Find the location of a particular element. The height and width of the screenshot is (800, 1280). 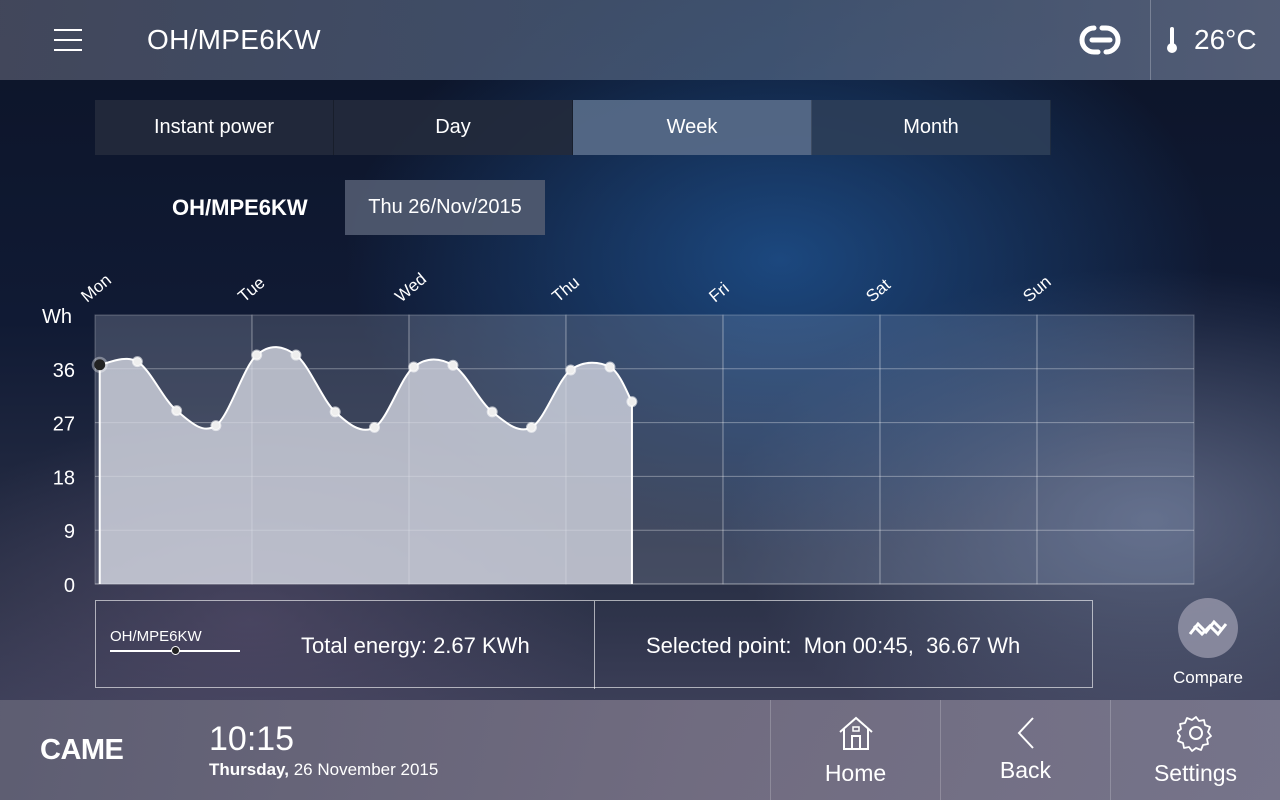

gear-icon is located at coordinates (1194, 734).